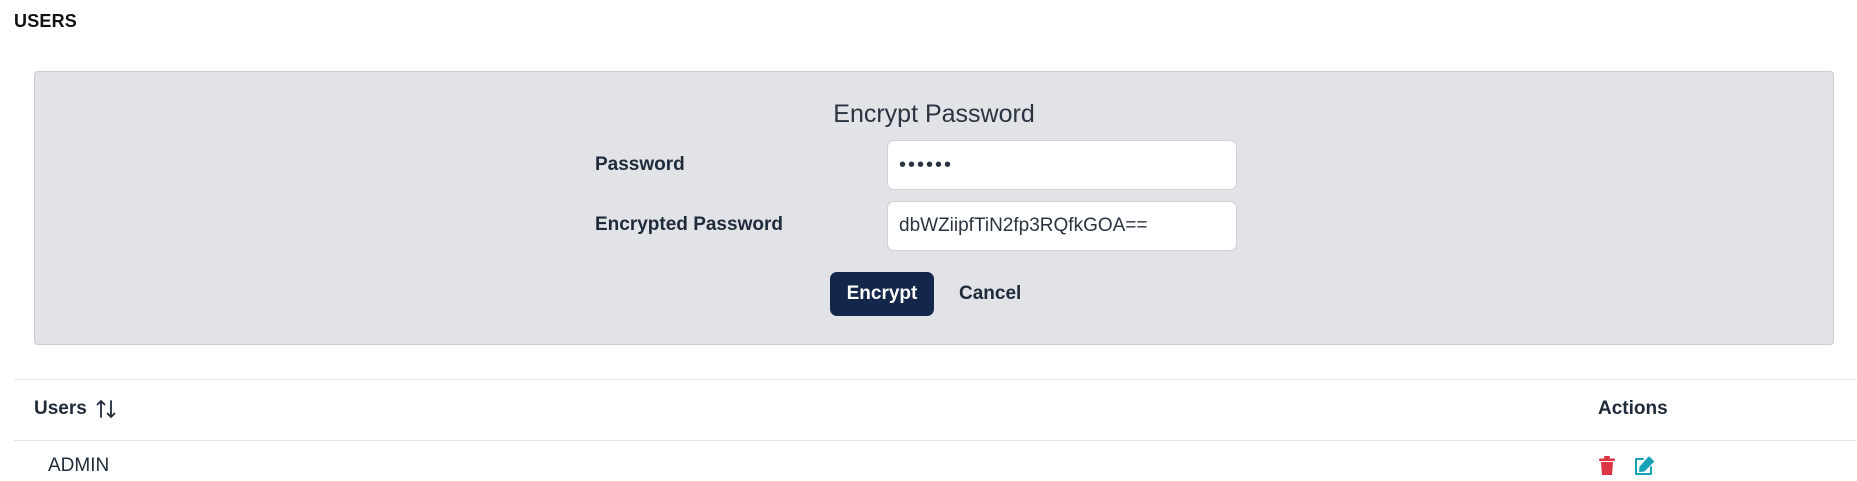 This screenshot has height=481, width=1857. I want to click on table-row-user-name: ADMIN, so click(79, 465).